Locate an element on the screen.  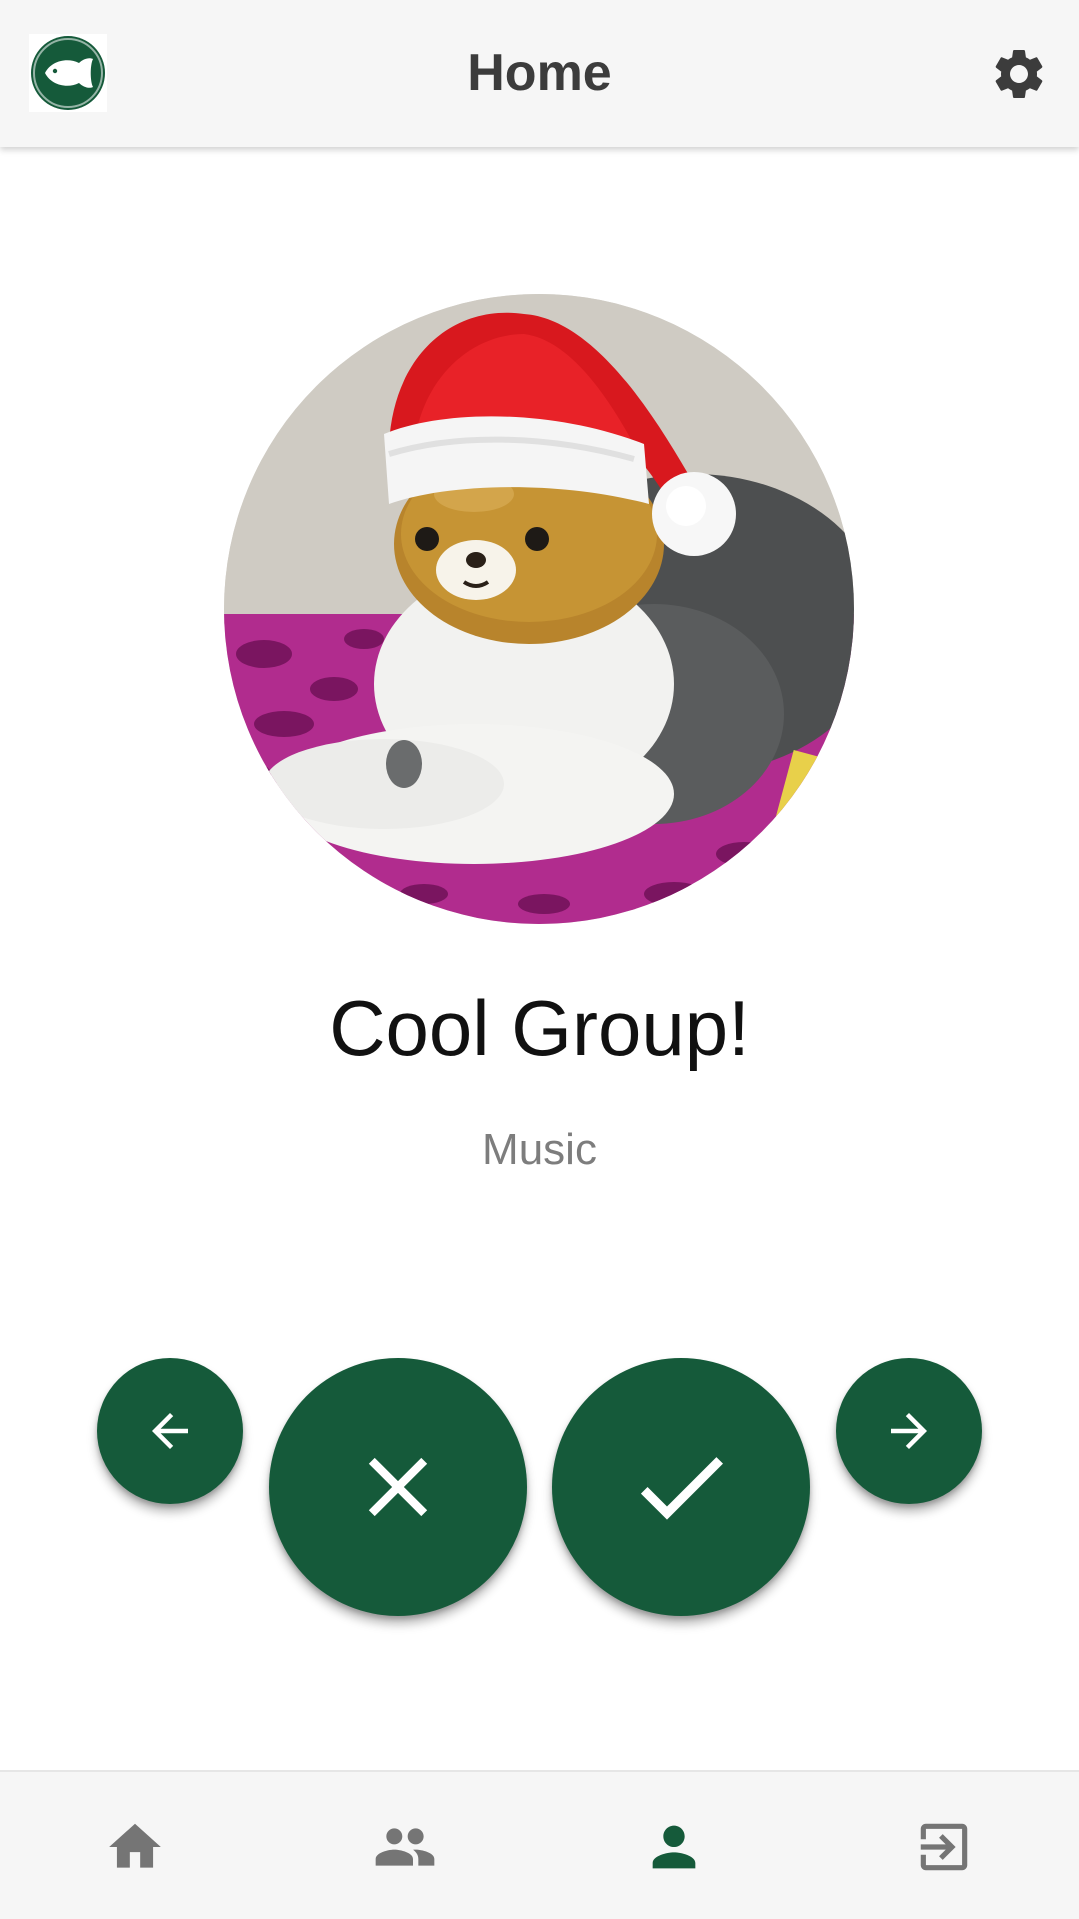
close-icon is located at coordinates (398, 1487).